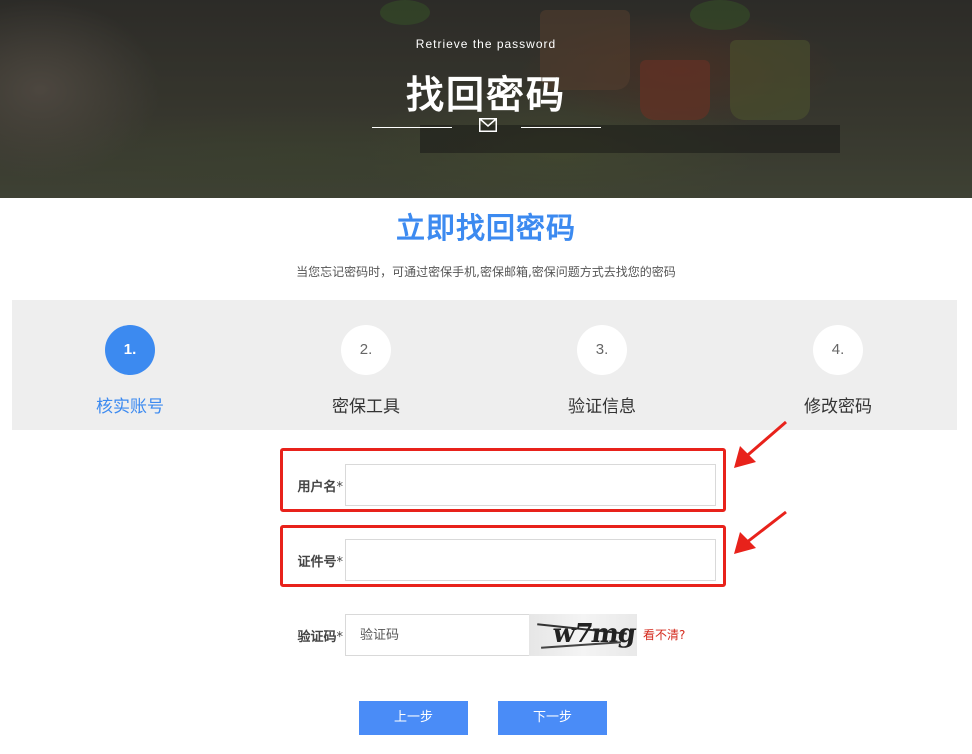 This screenshot has width=972, height=754. I want to click on step-change-password: 4. 修改密码, so click(838, 365).